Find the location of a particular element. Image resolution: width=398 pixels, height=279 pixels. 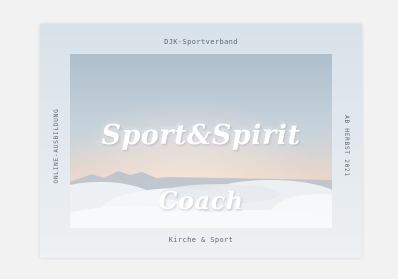

title-line-1: Sport&Spirit is located at coordinates (201, 135).